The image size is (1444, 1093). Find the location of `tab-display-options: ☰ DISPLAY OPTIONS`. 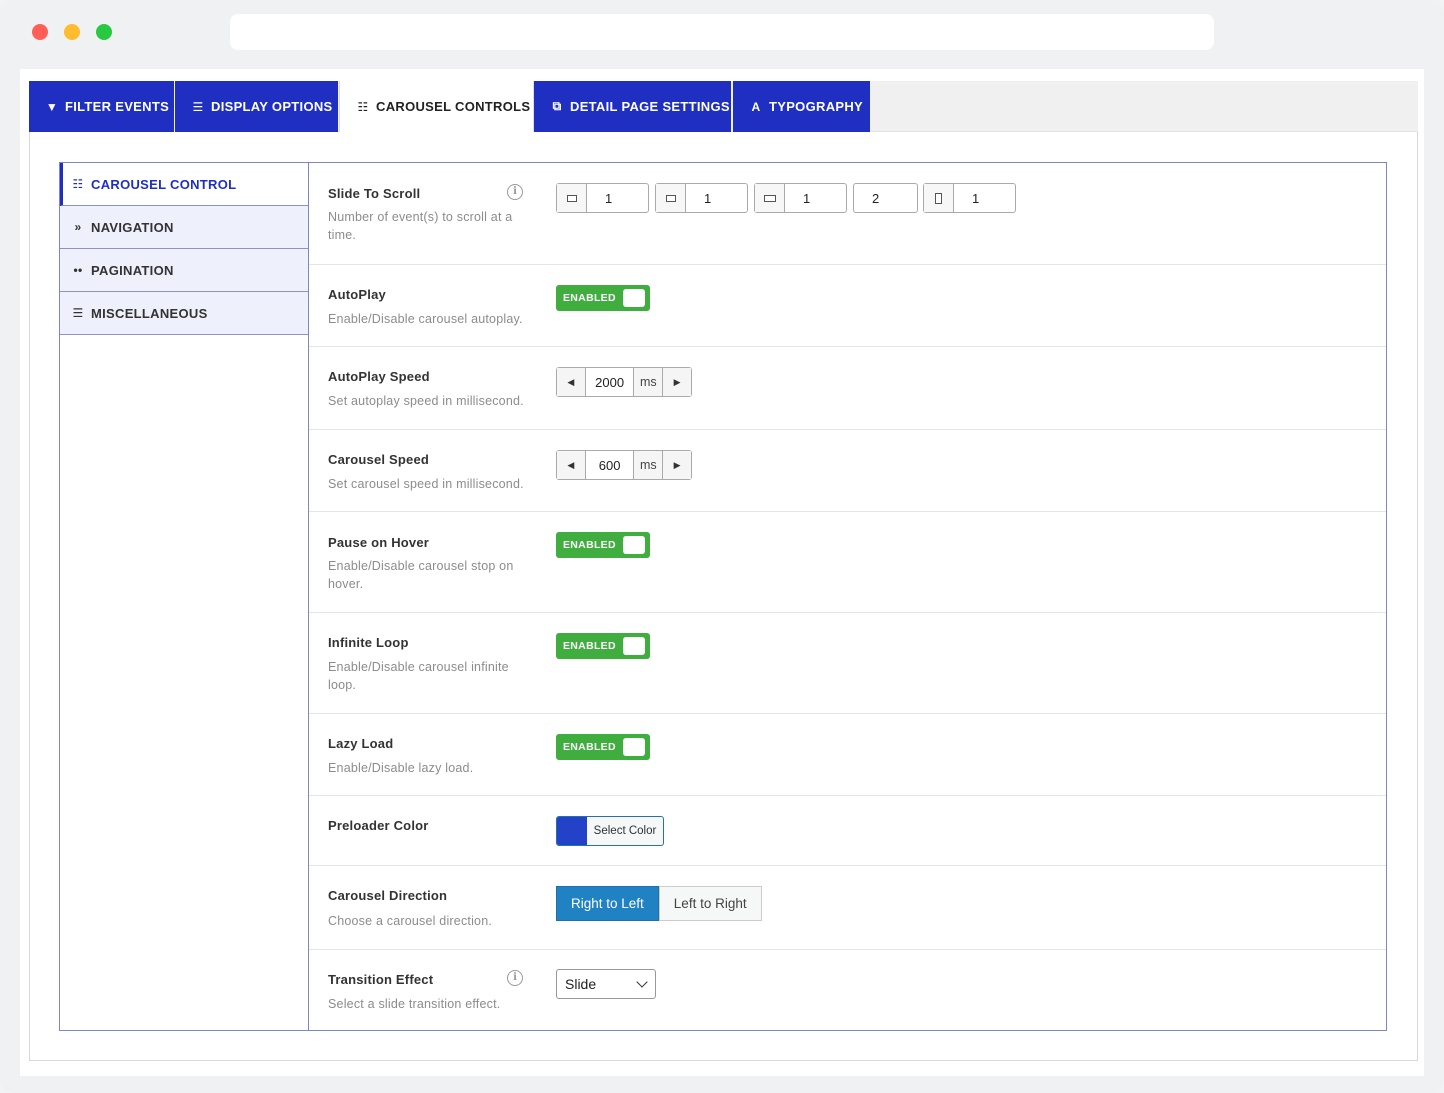

tab-display-options: ☰ DISPLAY OPTIONS is located at coordinates (256, 106).